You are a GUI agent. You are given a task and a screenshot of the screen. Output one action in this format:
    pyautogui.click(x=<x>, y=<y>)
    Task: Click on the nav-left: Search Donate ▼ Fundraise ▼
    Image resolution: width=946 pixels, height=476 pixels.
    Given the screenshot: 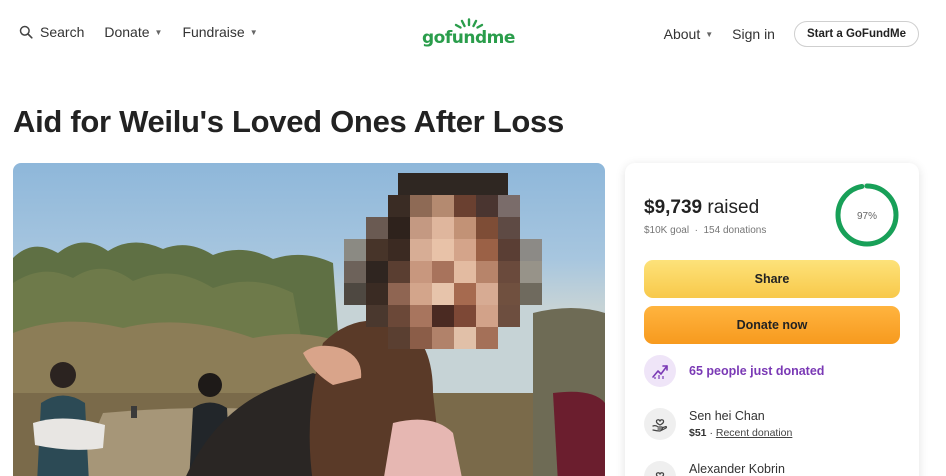 What is the action you would take?
    pyautogui.click(x=148, y=32)
    